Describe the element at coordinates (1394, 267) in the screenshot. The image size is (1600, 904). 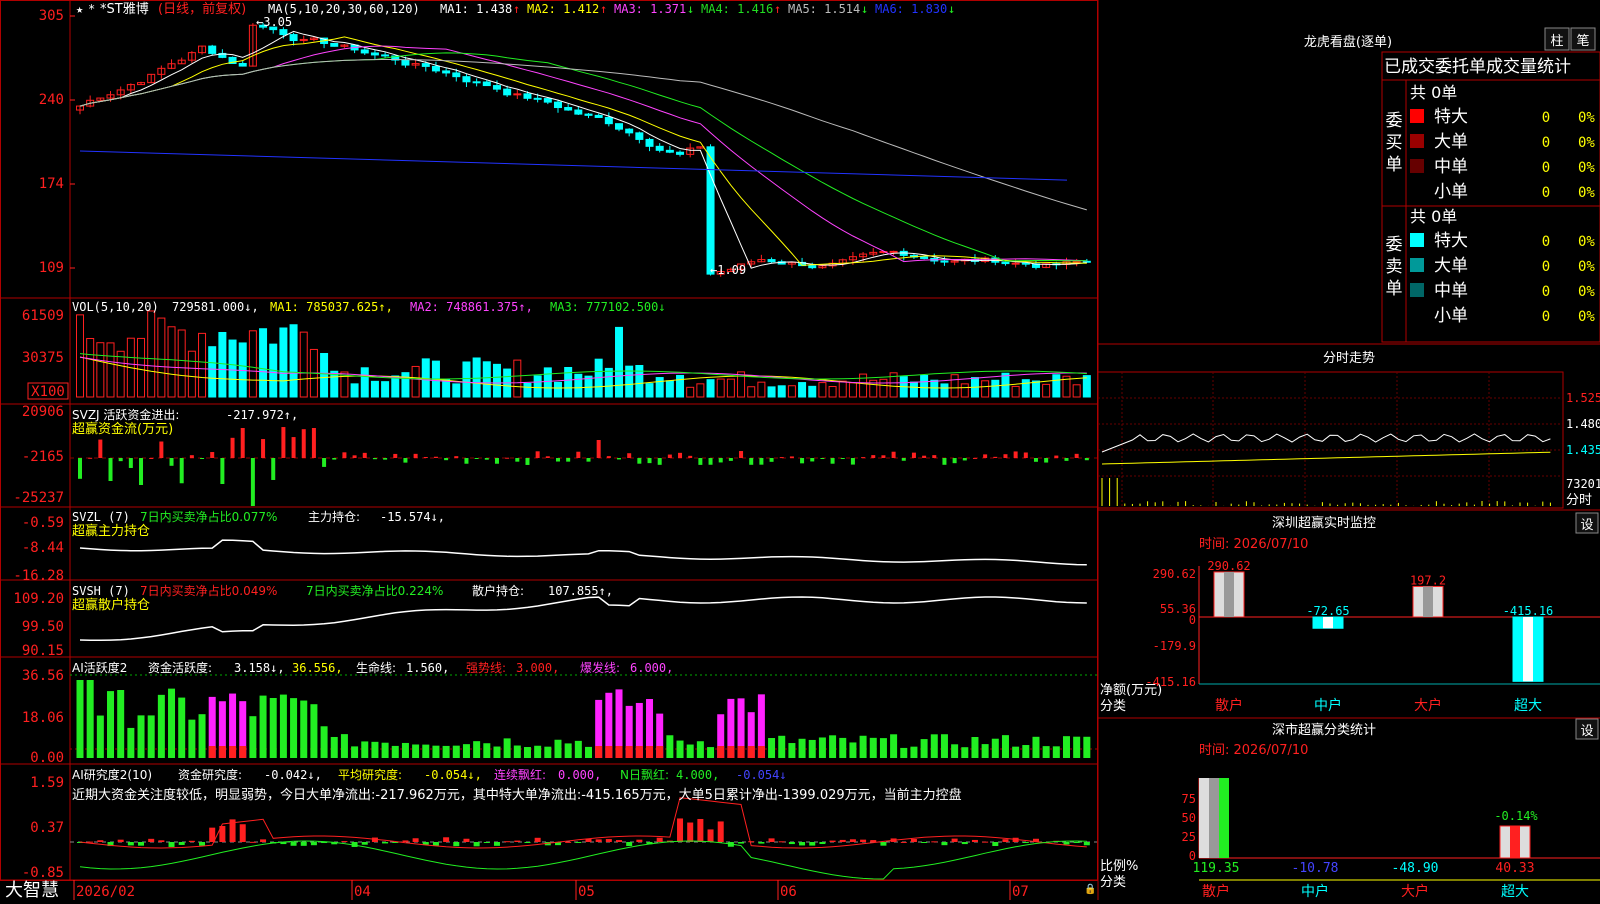
I see `sell-label-char: 卖` at that location.